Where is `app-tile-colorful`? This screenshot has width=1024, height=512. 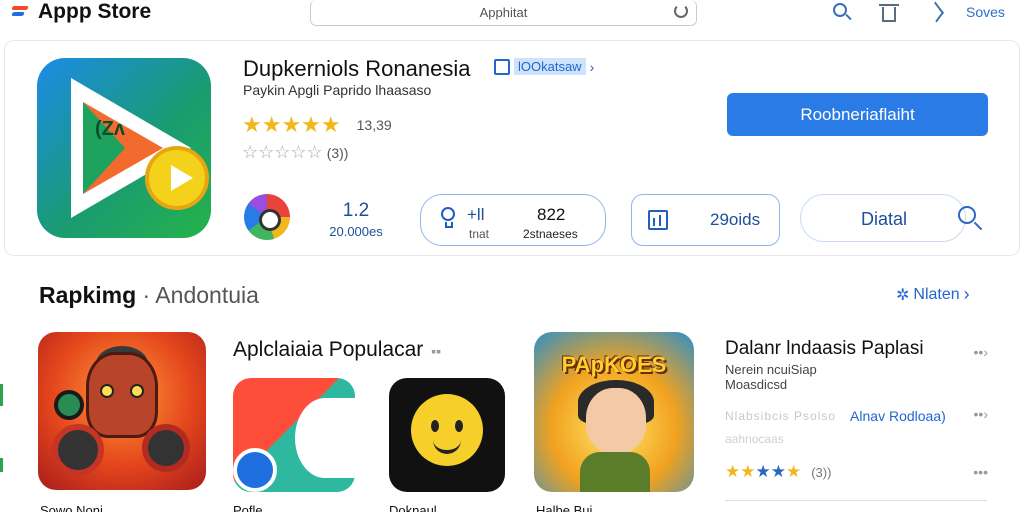
app-tile-colorful is located at coordinates (294, 435).